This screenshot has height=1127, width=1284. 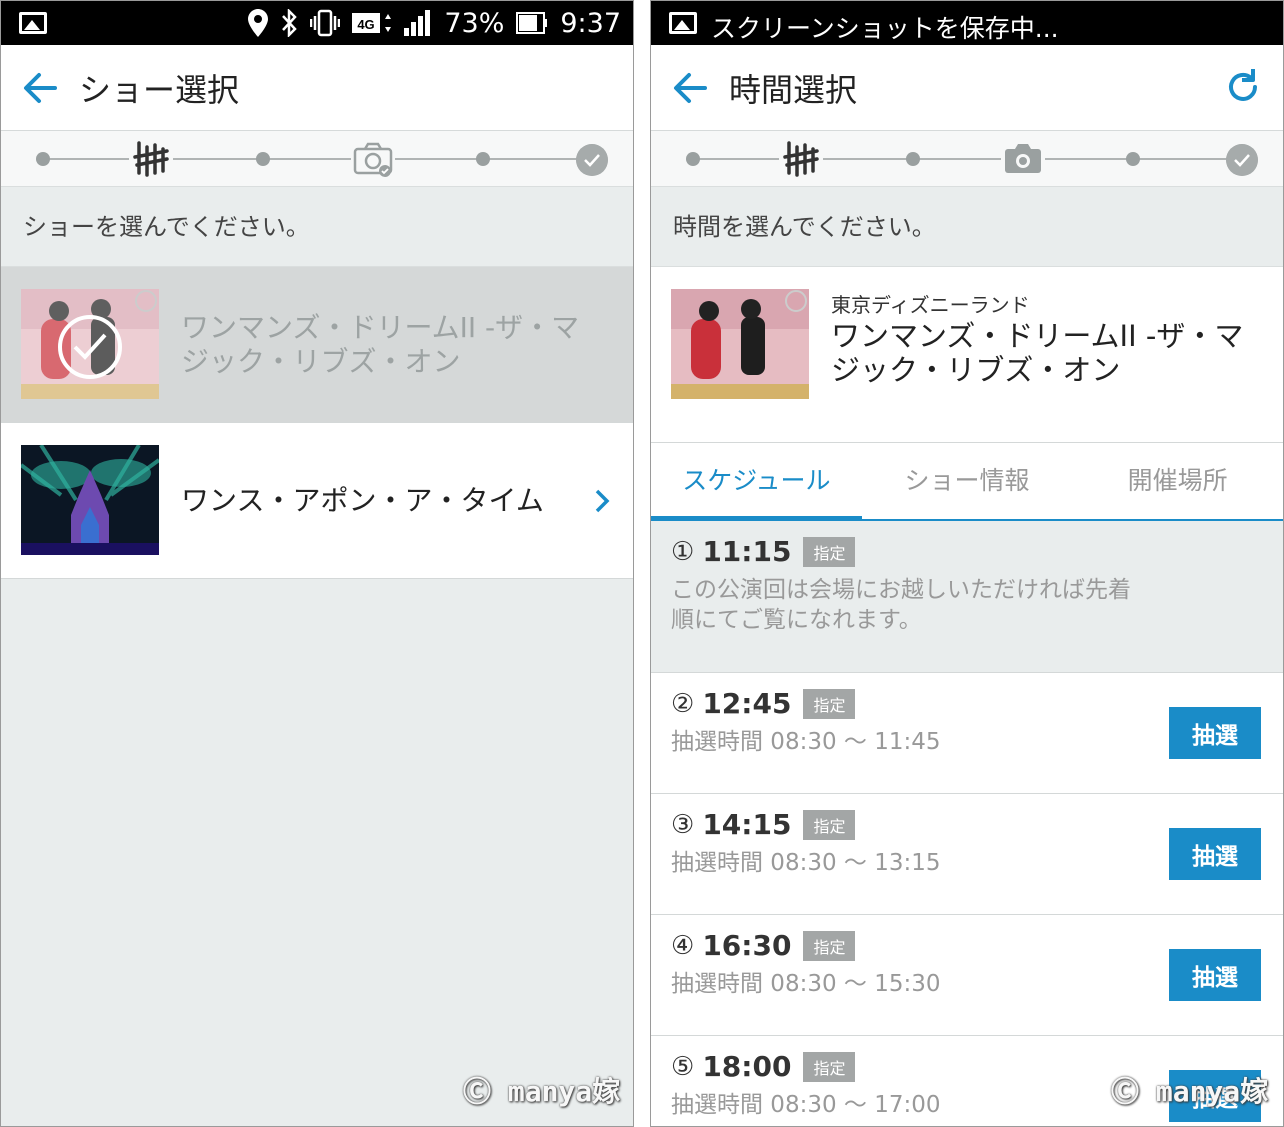 I want to click on schedule-note: この公演回は会場にお越しいただければ先着順にてご覧になれます。, so click(x=901, y=605).